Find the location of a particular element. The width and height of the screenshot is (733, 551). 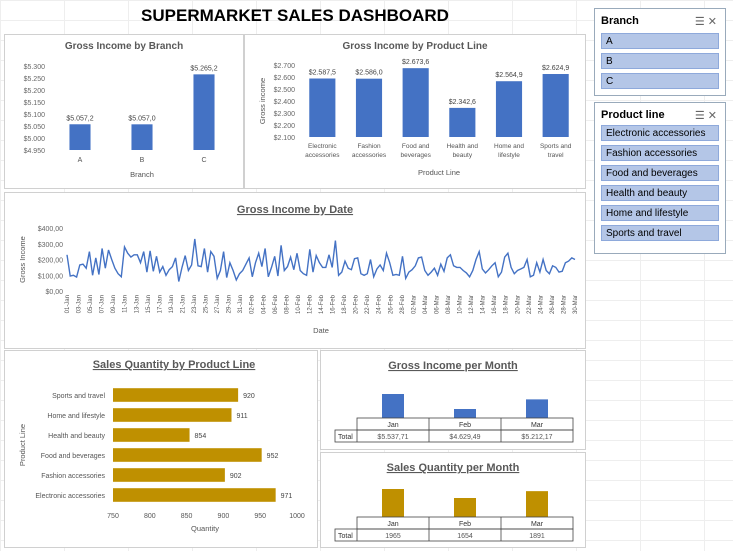

x-tick-label: 21-Jan is located at coordinates (183, 304).